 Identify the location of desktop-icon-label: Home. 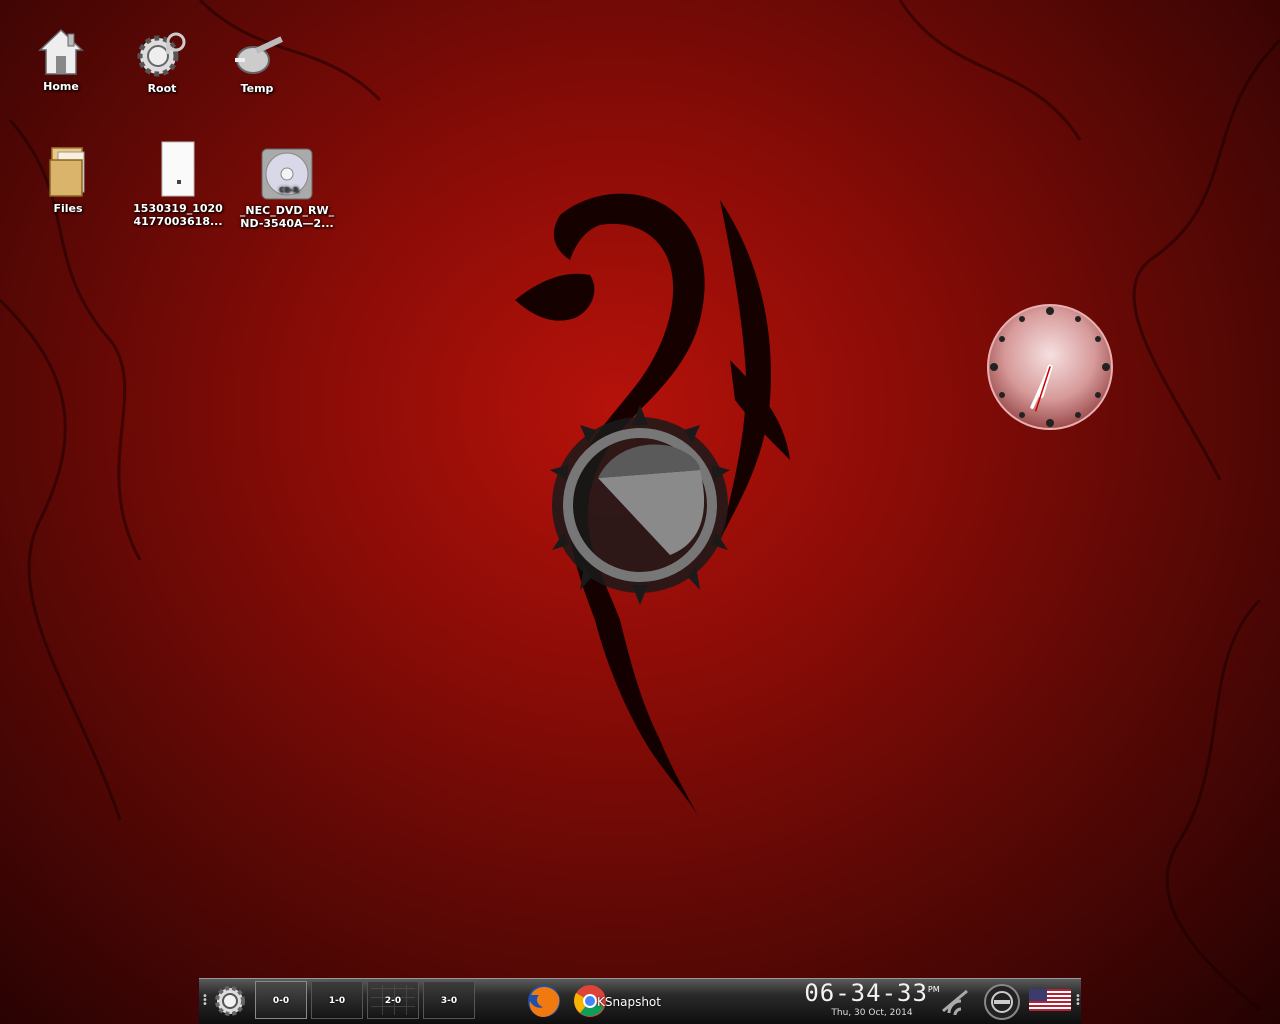
(61, 86).